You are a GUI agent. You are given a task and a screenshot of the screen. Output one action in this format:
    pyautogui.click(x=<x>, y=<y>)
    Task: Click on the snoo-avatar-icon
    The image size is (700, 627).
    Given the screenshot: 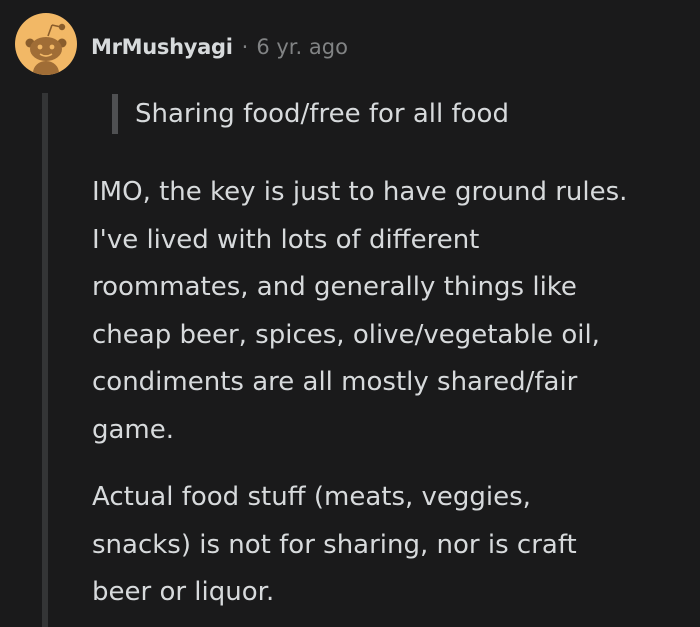 What is the action you would take?
    pyautogui.click(x=46, y=49)
    